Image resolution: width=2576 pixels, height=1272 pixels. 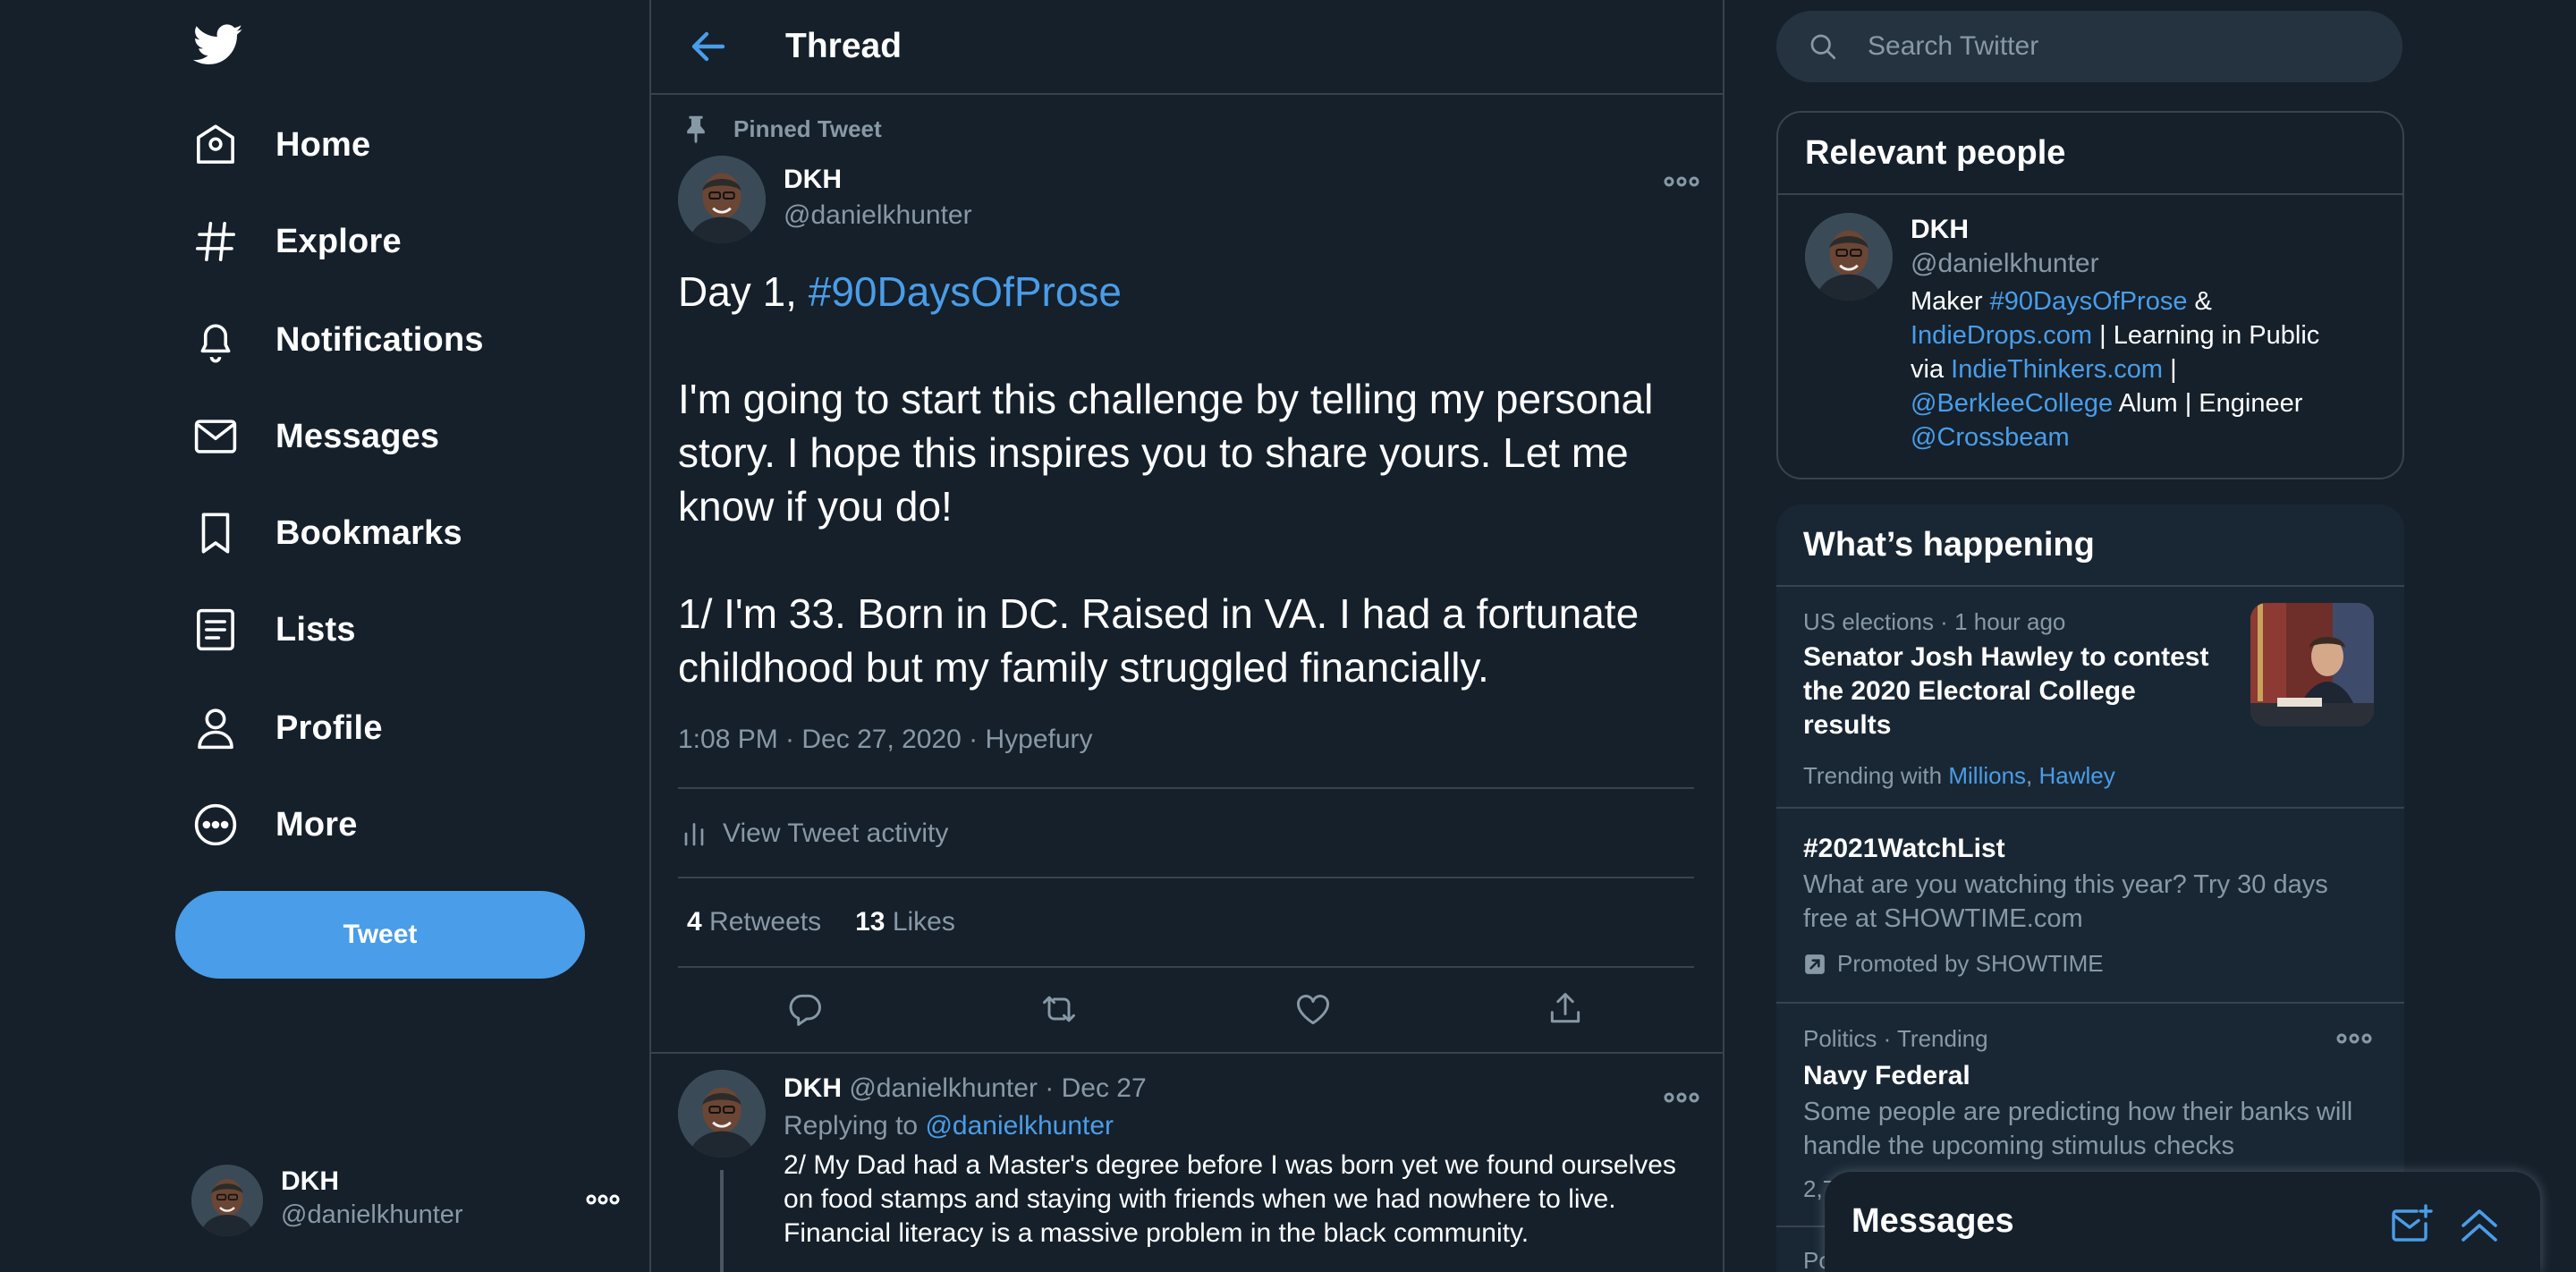 I want to click on likes-stat: 13 Likes, so click(x=905, y=922).